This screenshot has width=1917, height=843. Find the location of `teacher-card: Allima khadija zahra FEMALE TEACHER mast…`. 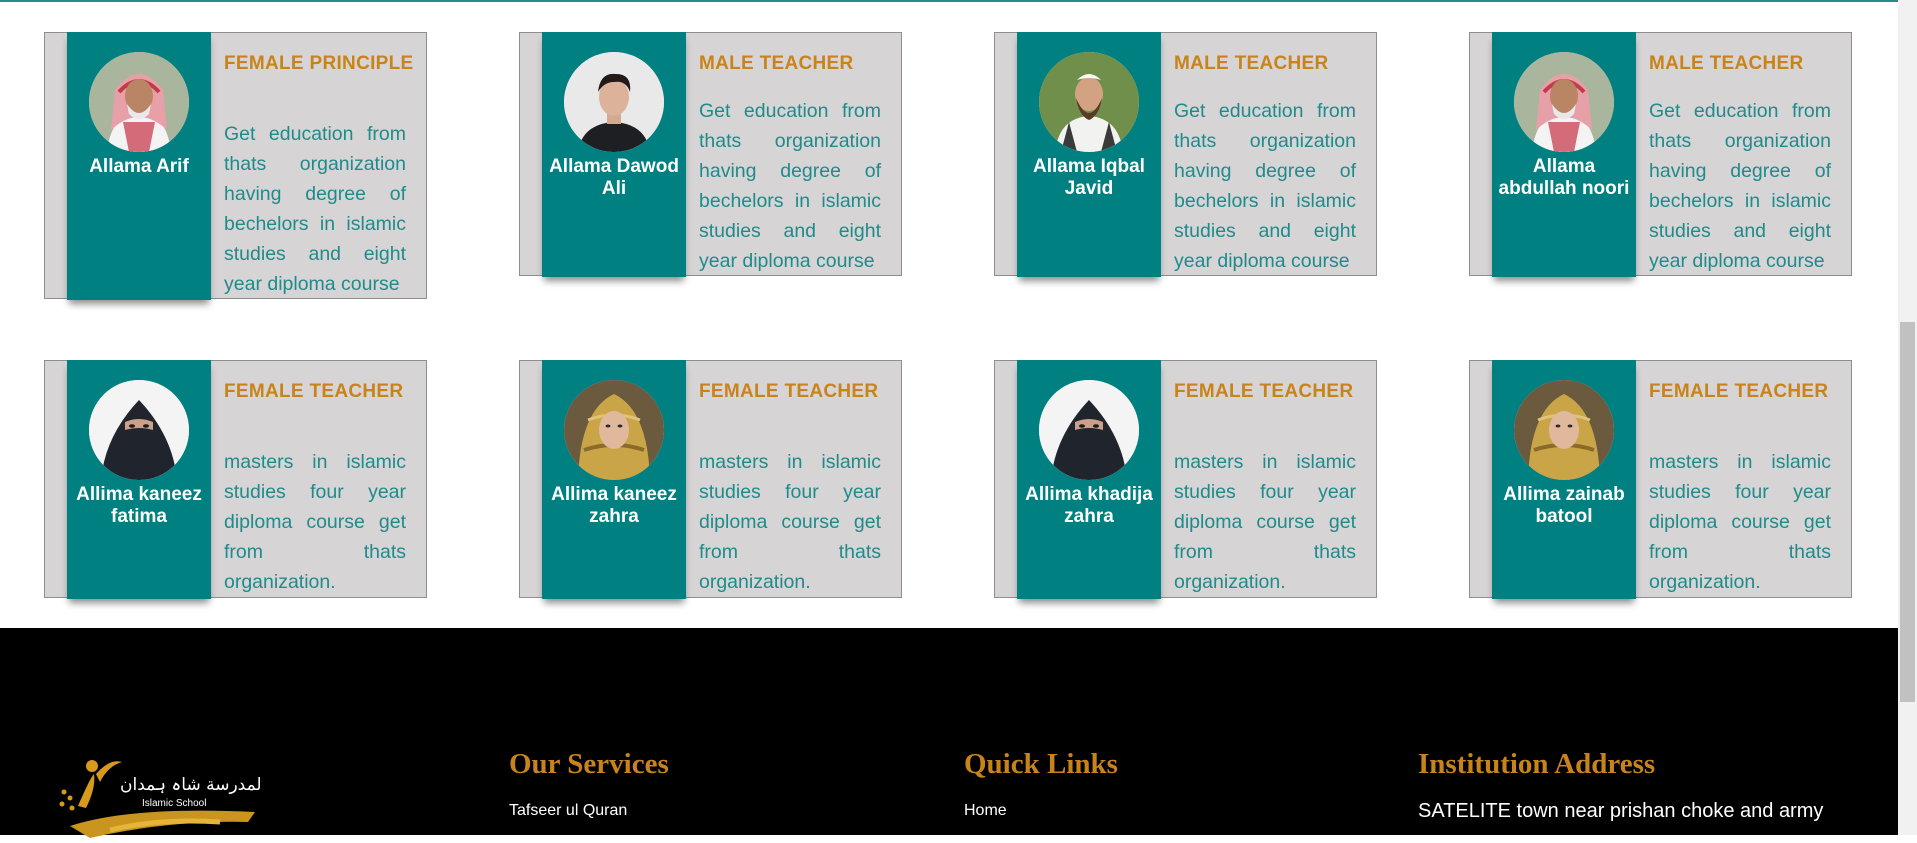

teacher-card: Allima khadija zahra FEMALE TEACHER mast… is located at coordinates (1185, 479).